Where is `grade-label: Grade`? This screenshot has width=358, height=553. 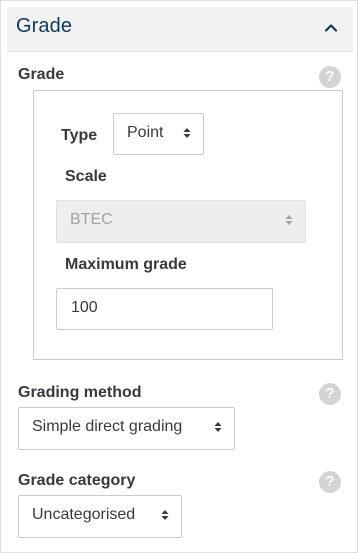
grade-label: Grade is located at coordinates (41, 74).